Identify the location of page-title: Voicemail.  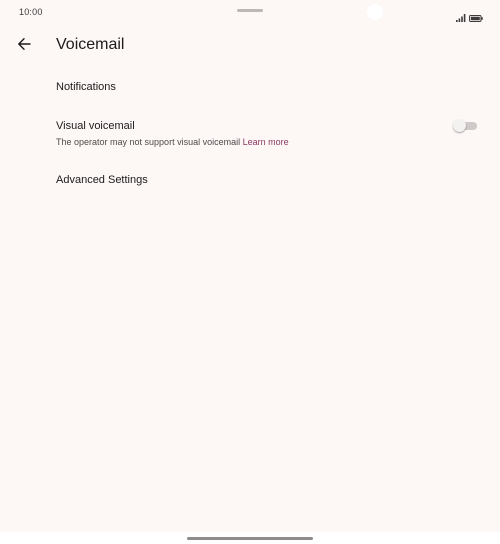
(90, 44).